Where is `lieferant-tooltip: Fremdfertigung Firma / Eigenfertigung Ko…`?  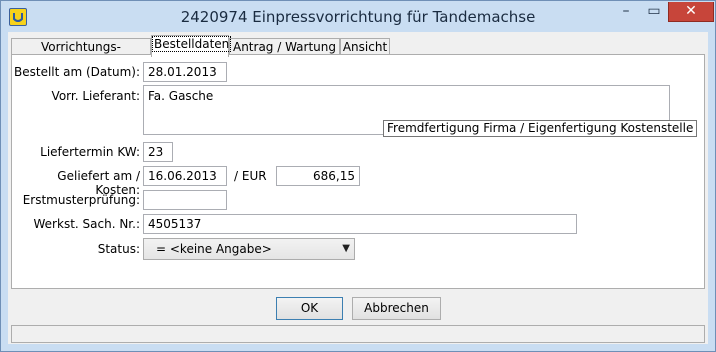
lieferant-tooltip: Fremdfertigung Firma / Eigenfertigung Ko… is located at coordinates (540, 128).